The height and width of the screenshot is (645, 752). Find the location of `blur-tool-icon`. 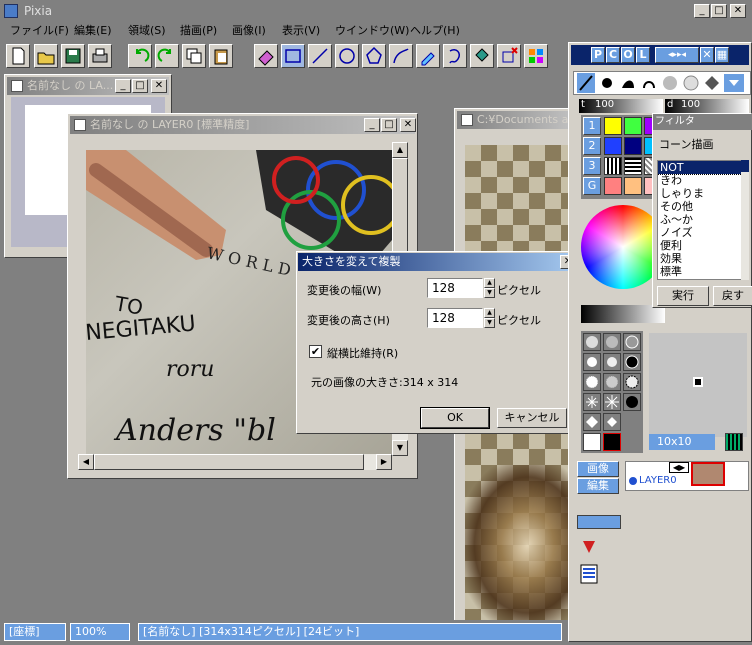

blur-tool-icon is located at coordinates (670, 83).